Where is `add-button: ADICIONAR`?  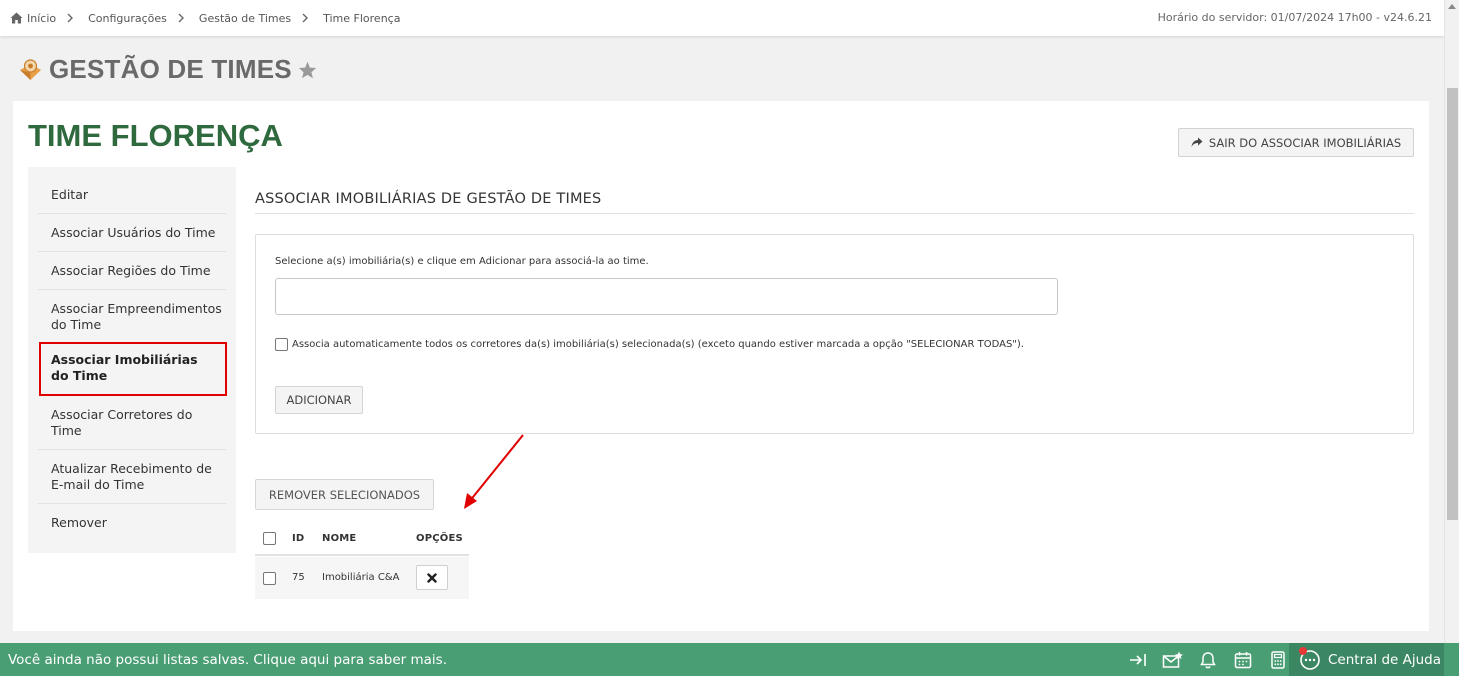 add-button: ADICIONAR is located at coordinates (319, 400).